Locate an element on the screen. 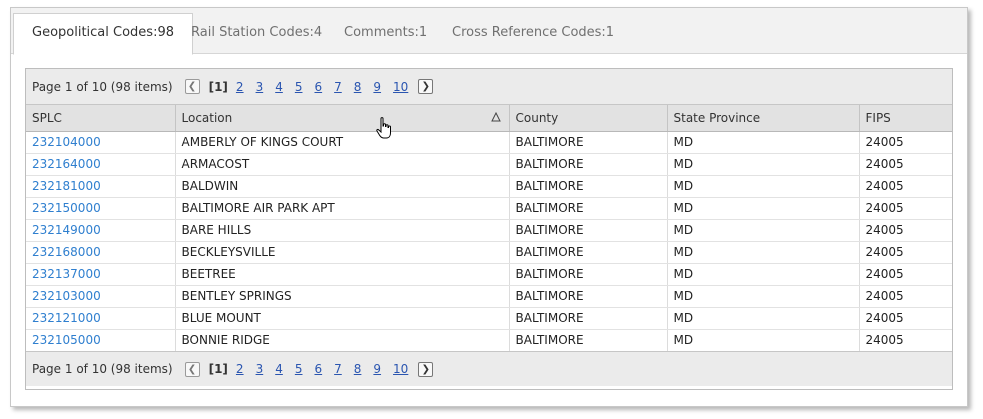  splc-link: 232121000 is located at coordinates (66, 318).